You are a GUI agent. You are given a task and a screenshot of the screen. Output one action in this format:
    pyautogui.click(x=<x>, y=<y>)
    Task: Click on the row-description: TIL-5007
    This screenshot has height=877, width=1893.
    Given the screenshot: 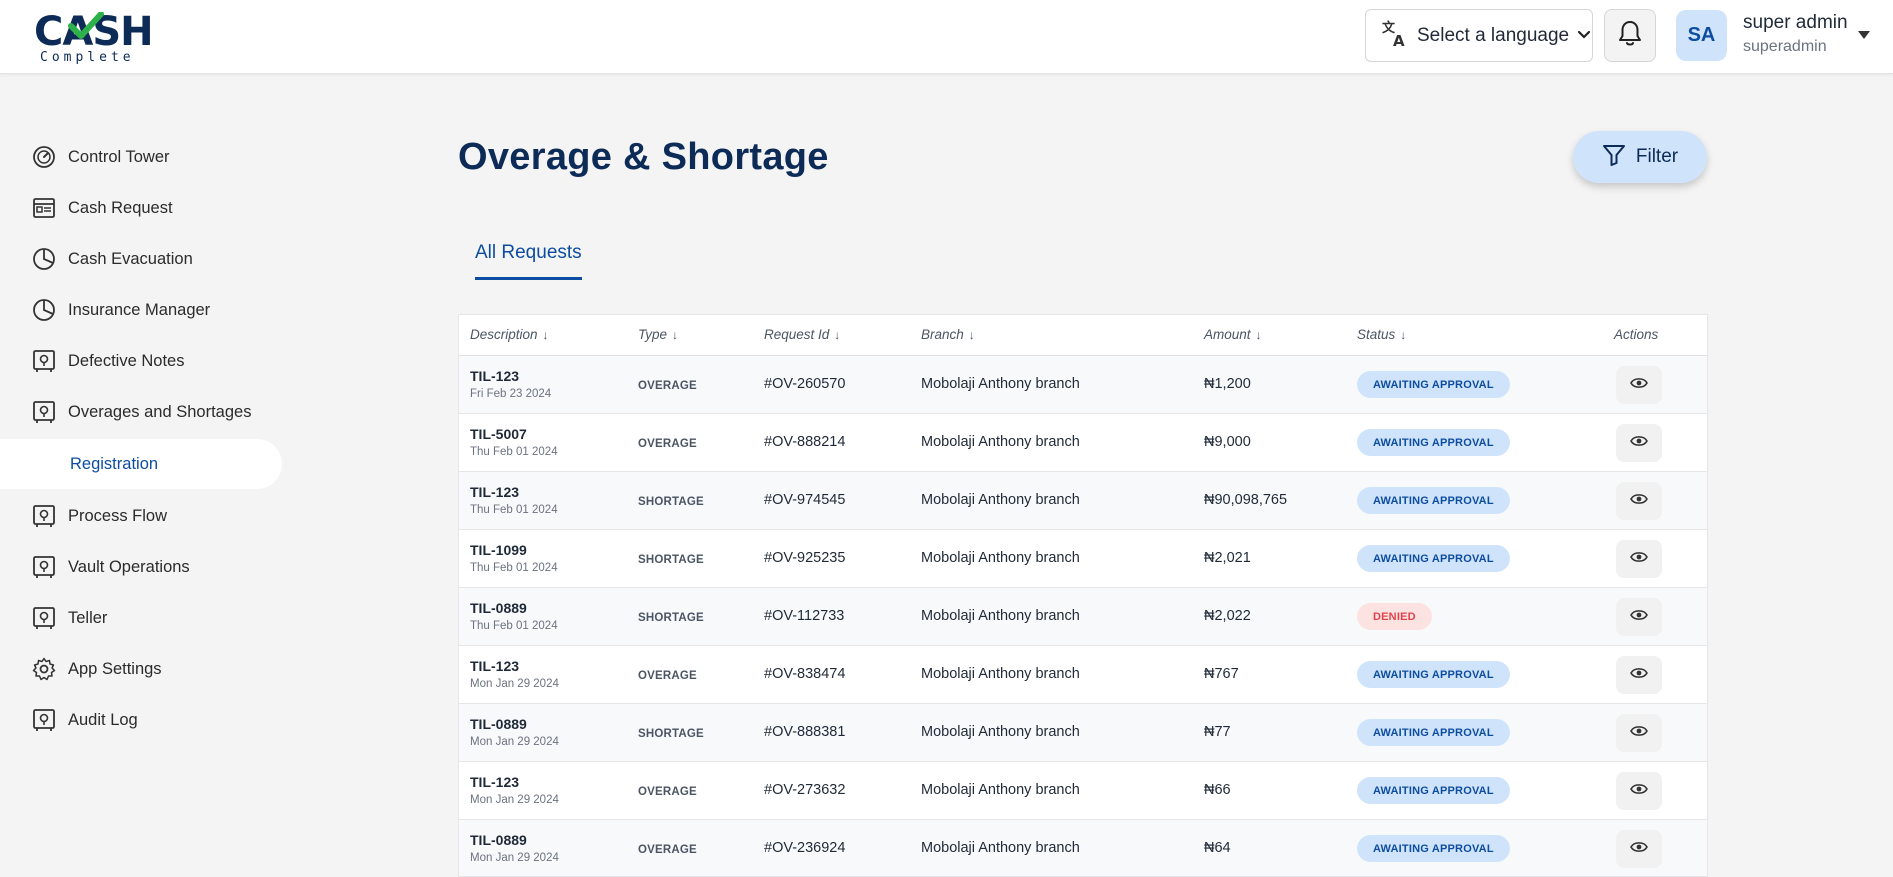 What is the action you would take?
    pyautogui.click(x=498, y=434)
    